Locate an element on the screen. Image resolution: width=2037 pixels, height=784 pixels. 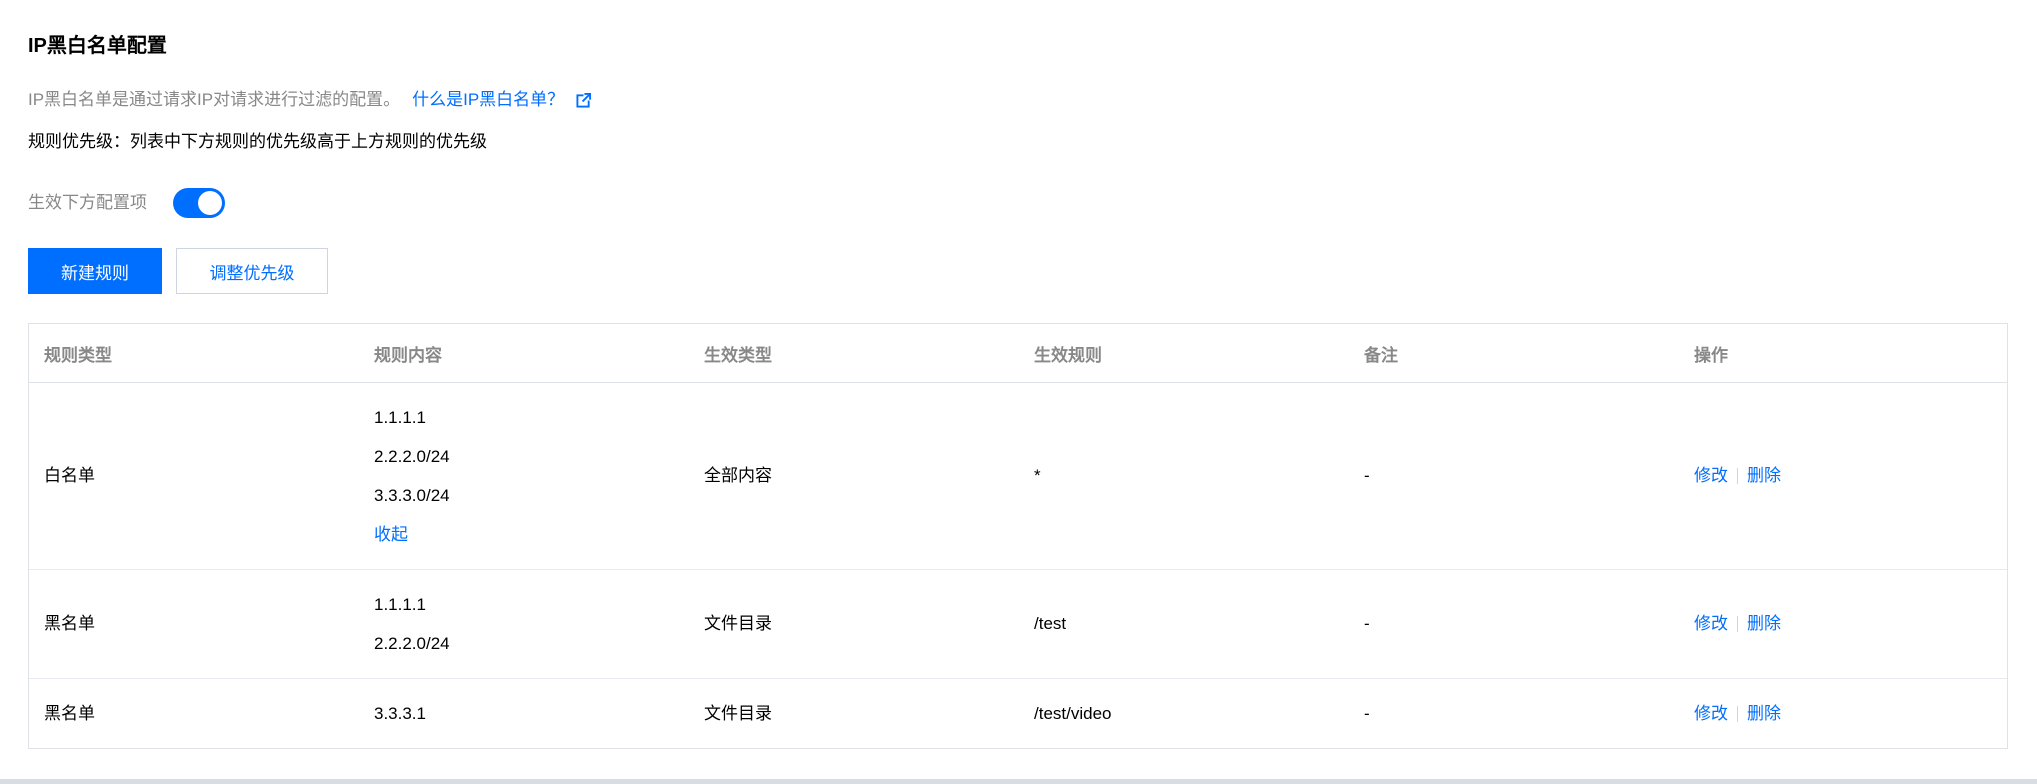
rule-type-cell: 白名单 is located at coordinates (69, 475).